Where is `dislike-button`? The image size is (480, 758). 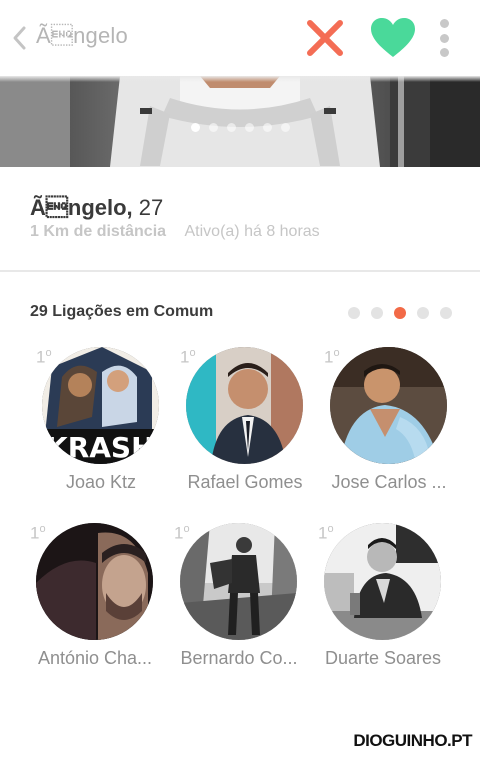
dislike-button is located at coordinates (325, 38).